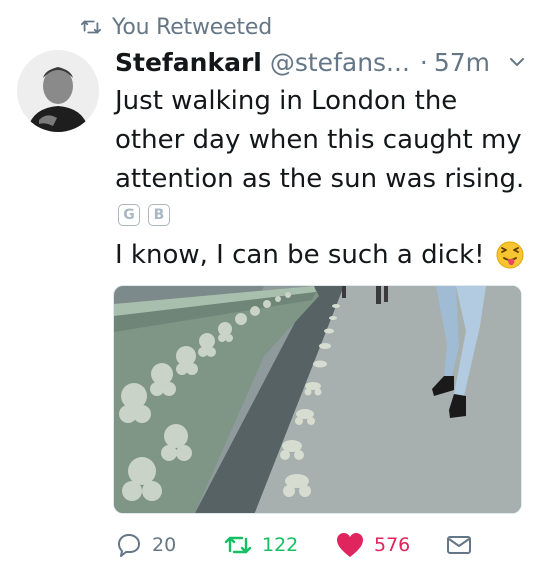 The image size is (540, 571). What do you see at coordinates (300, 255) in the screenshot?
I see `tweet-text-line: I know, I can be such a dick!` at bounding box center [300, 255].